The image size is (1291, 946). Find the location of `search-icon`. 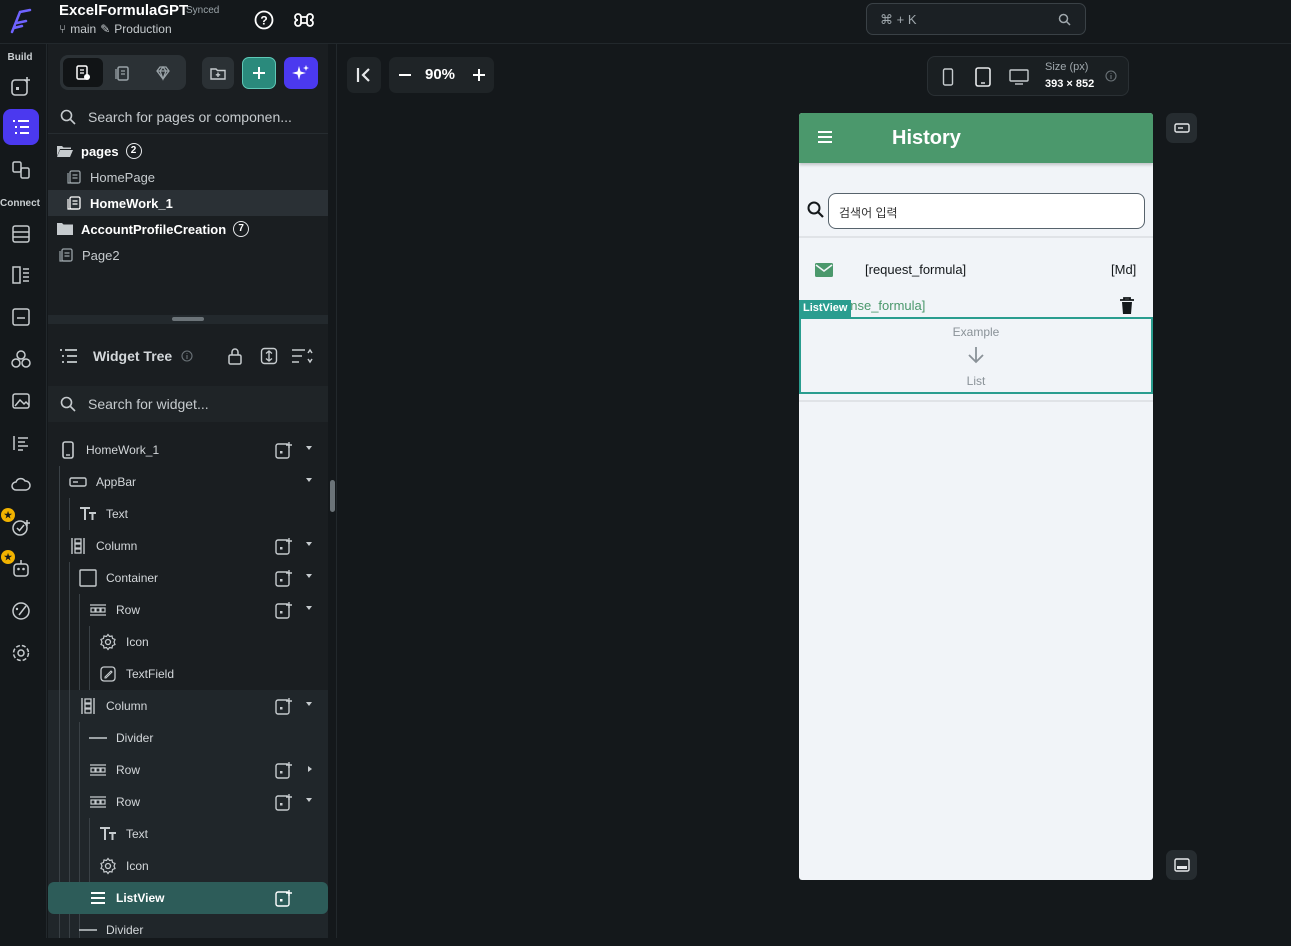

search-icon is located at coordinates (816, 210).